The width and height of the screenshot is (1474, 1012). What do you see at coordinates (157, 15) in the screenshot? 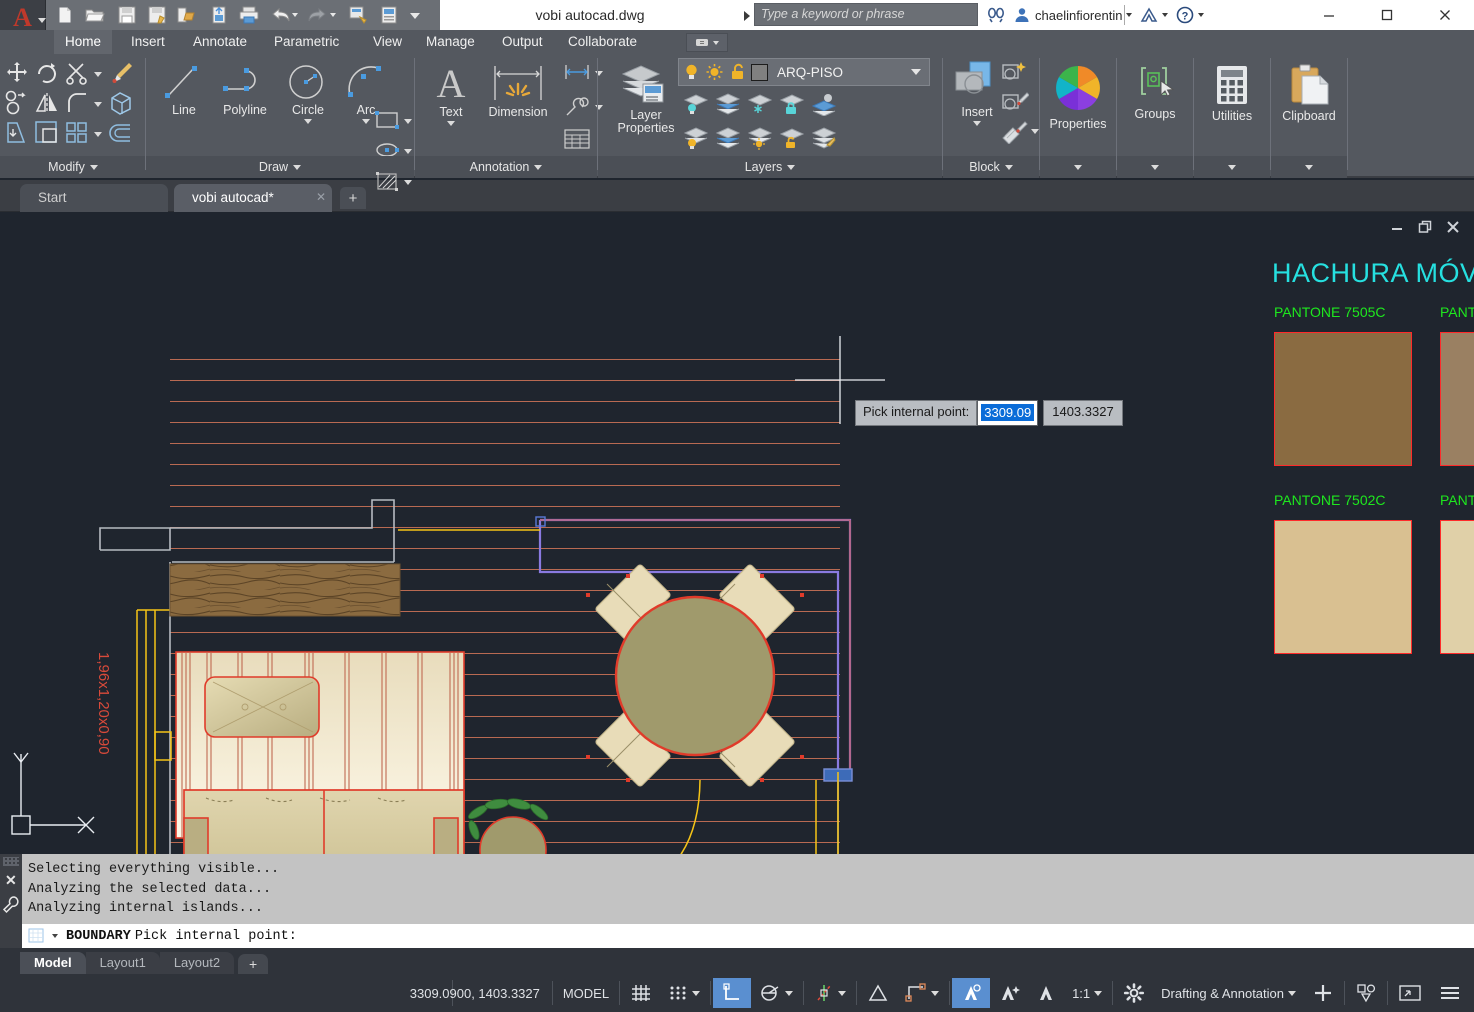
I see `save-as-icon` at bounding box center [157, 15].